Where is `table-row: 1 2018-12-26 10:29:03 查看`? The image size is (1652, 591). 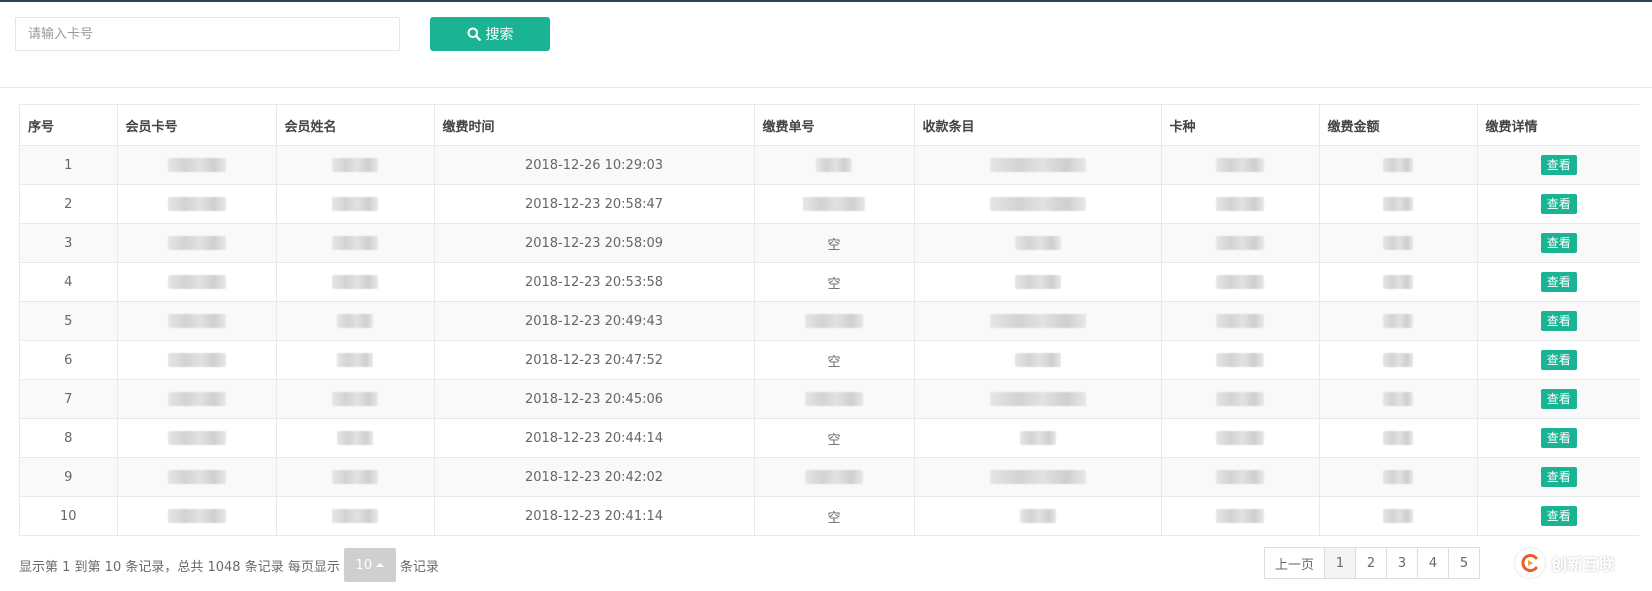 table-row: 1 2018-12-26 10:29:03 查看 is located at coordinates (830, 165).